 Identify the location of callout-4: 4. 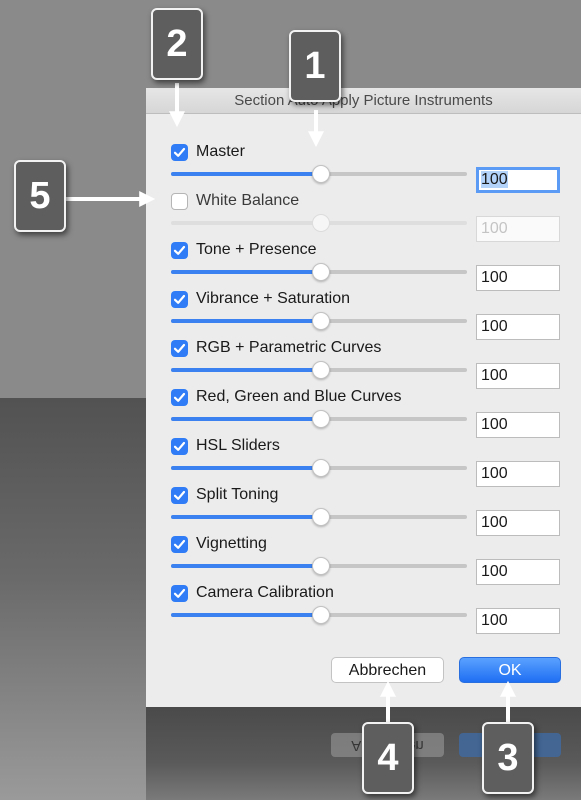
(388, 758).